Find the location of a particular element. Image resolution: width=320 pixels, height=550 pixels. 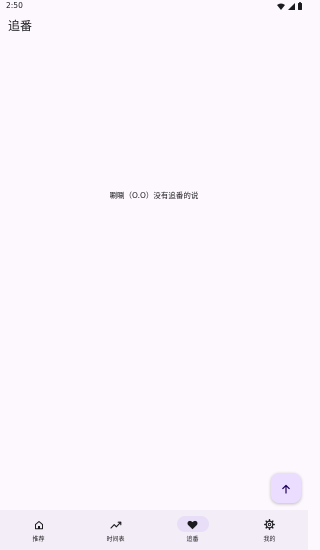

nav-item-recommend: 推荐 is located at coordinates (38, 530).